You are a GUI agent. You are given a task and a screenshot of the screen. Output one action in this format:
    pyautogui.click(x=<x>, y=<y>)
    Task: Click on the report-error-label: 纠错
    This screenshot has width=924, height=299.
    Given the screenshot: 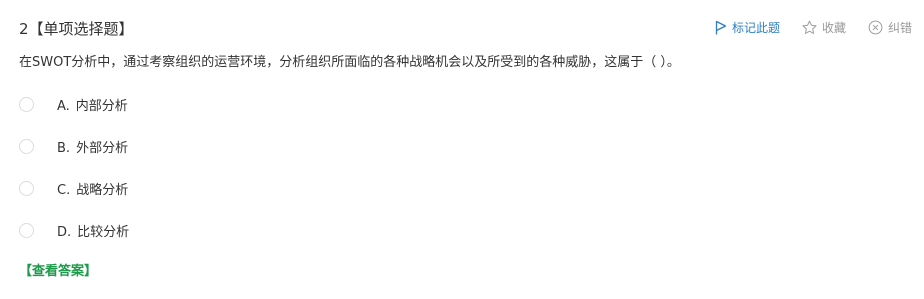 What is the action you would take?
    pyautogui.click(x=899, y=27)
    